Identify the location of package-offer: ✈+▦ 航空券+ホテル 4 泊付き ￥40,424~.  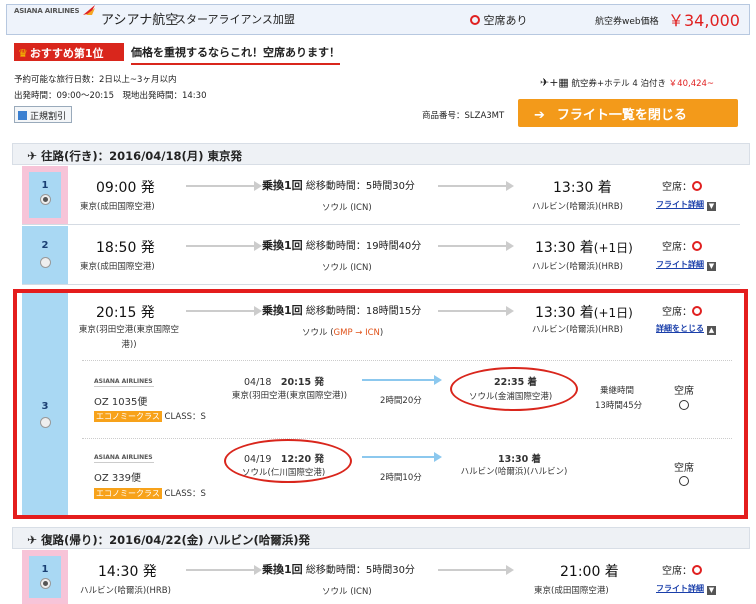
(627, 82).